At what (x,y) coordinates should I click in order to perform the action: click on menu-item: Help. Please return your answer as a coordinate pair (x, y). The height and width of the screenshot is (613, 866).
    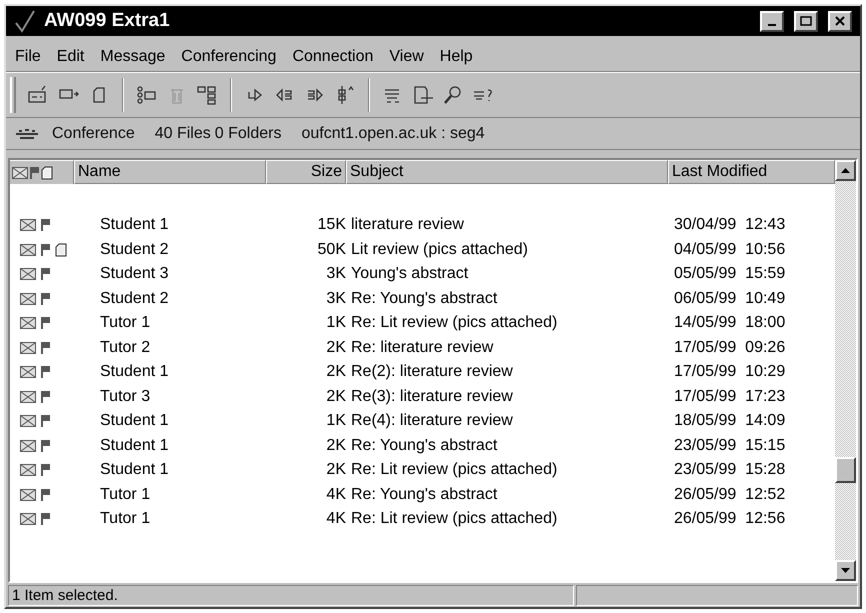
    Looking at the image, I should click on (456, 56).